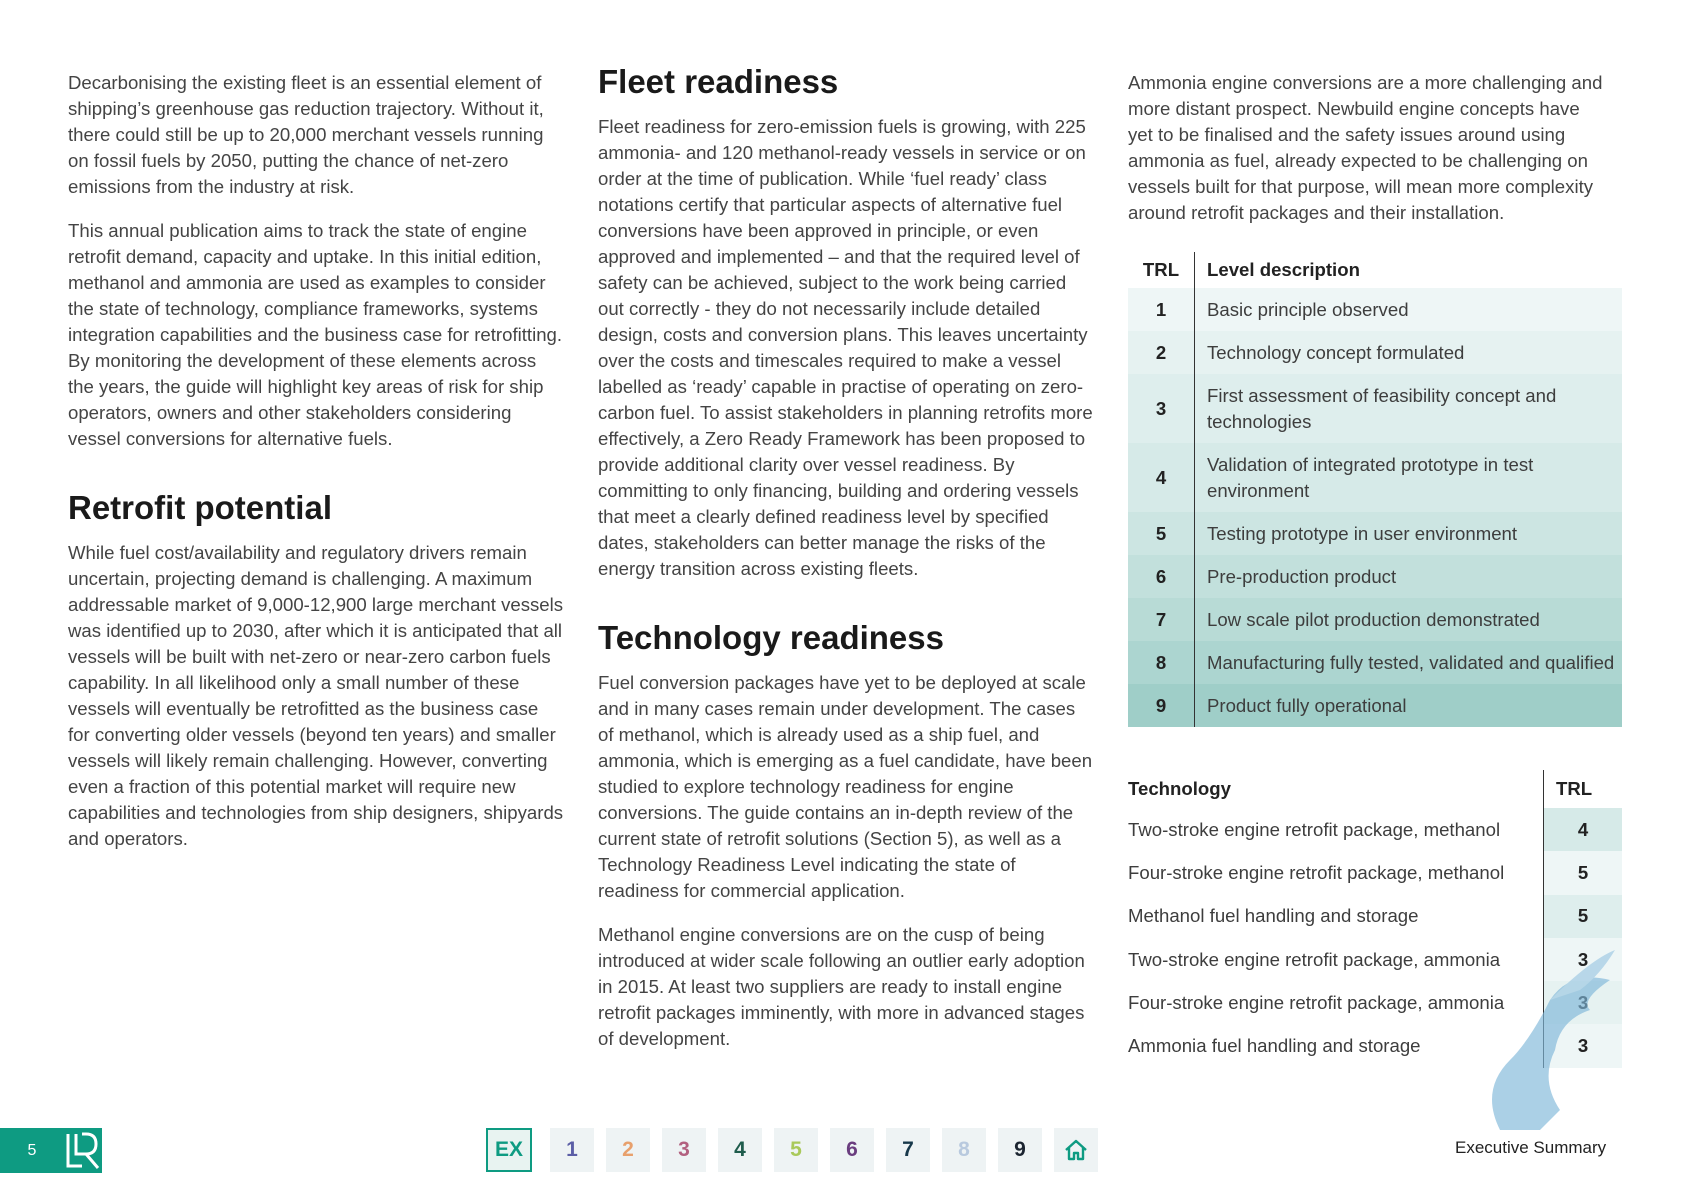 The width and height of the screenshot is (1684, 1191). I want to click on trl-row: 5 Testing prototype in user environment, so click(1375, 533).